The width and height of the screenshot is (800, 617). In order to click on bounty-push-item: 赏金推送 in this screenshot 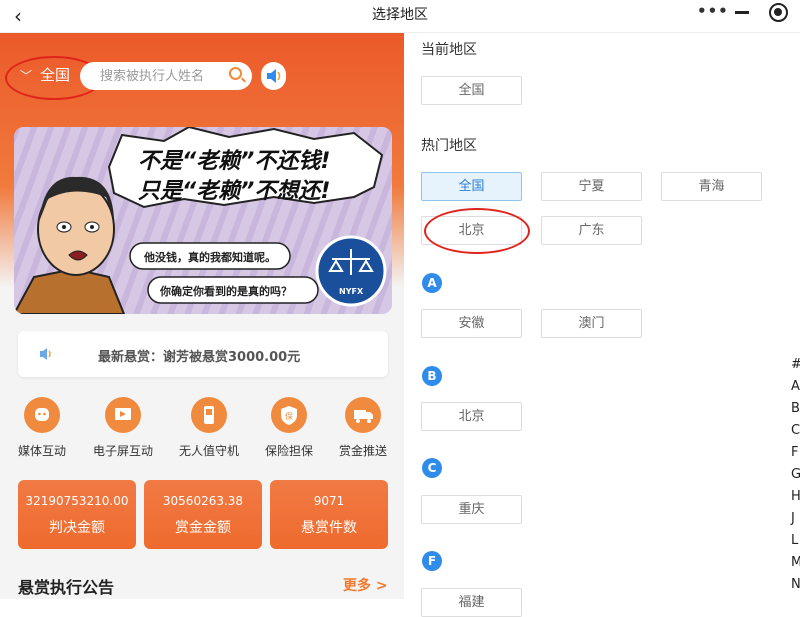, I will do `click(363, 428)`.